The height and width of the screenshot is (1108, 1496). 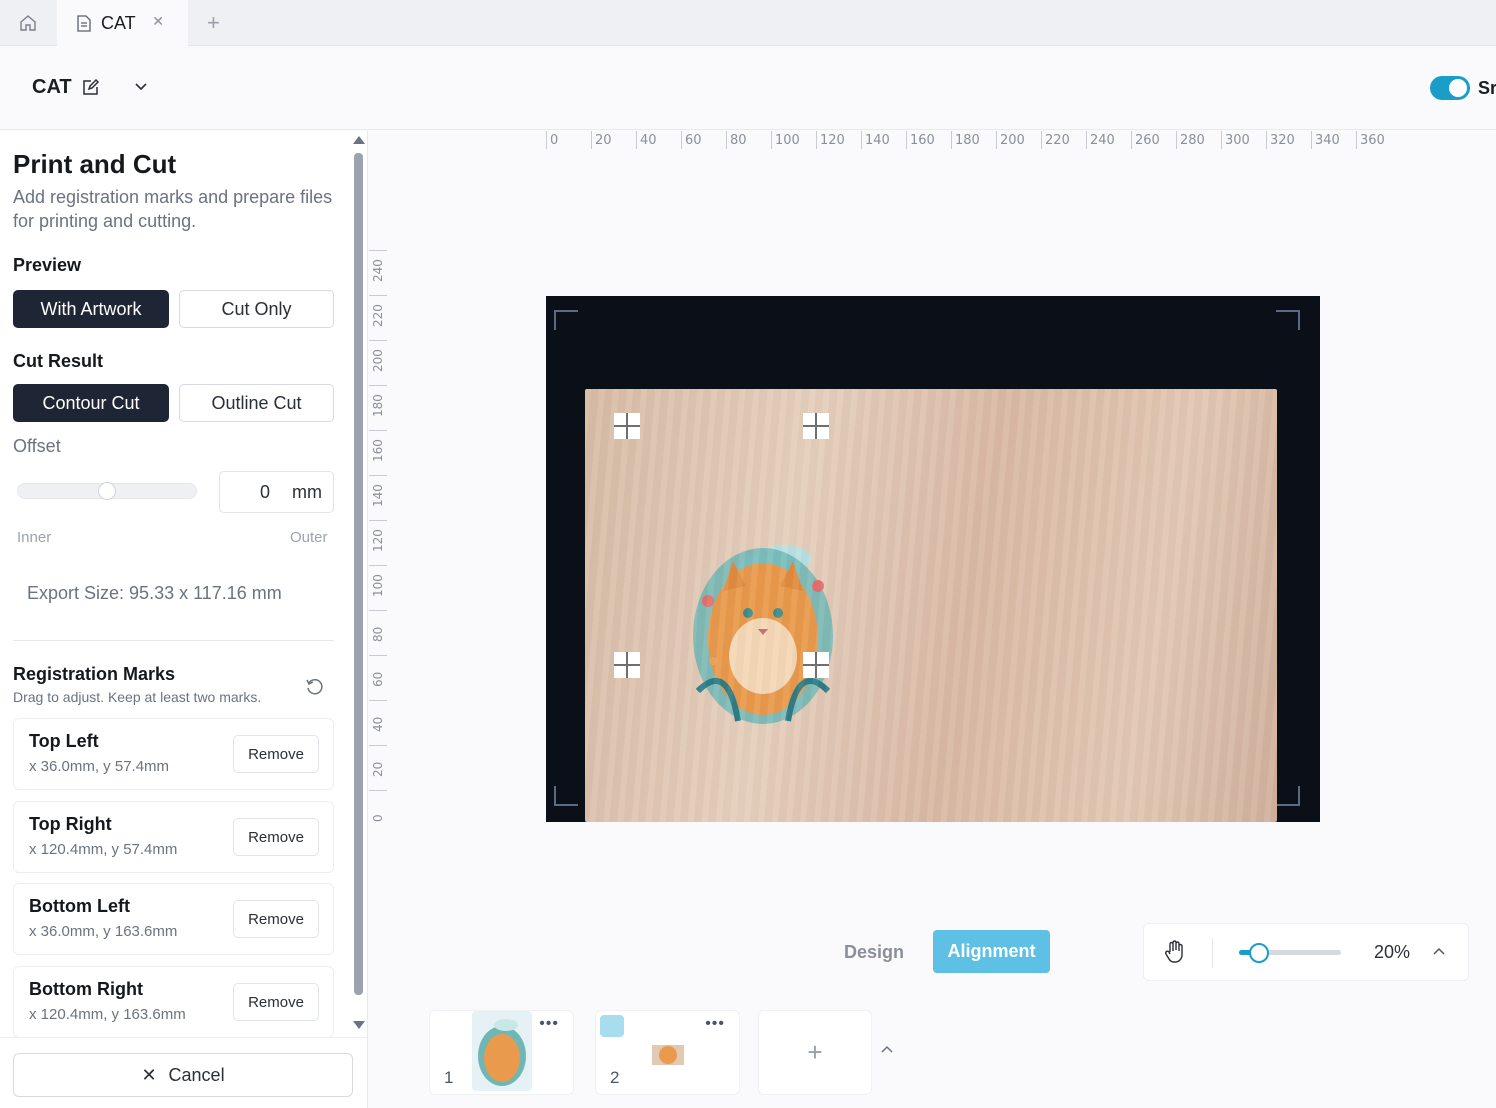 I want to click on registration-mark-top-left, so click(x=627, y=426).